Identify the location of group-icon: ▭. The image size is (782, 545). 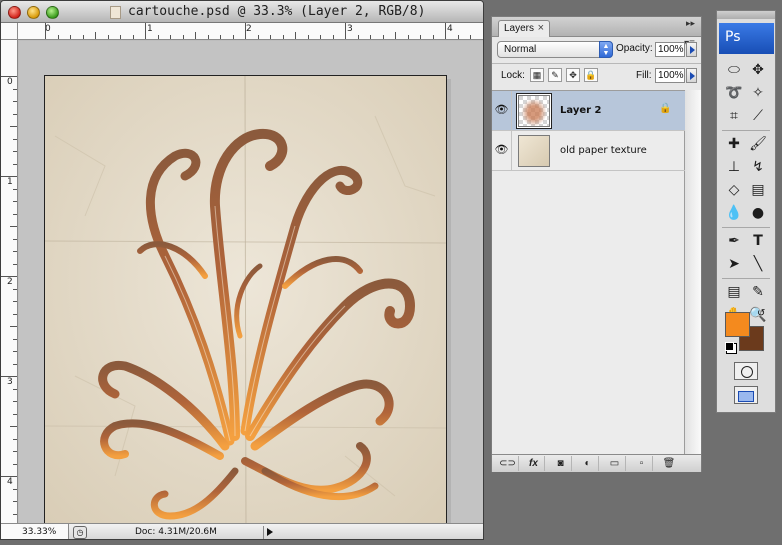
(615, 463).